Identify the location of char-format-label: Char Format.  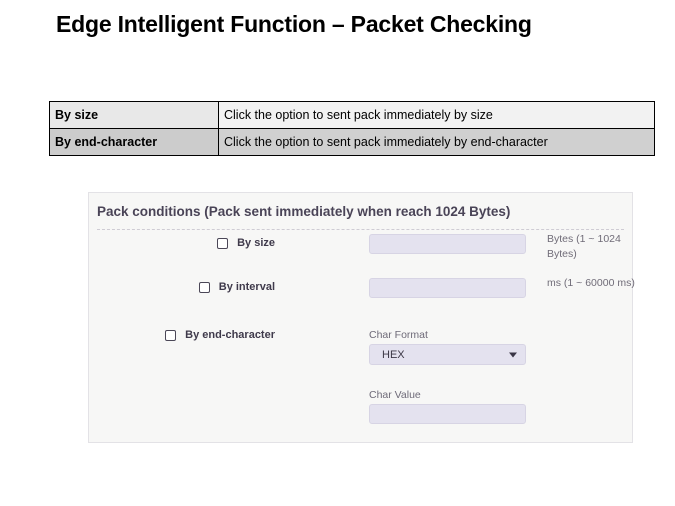
(398, 335).